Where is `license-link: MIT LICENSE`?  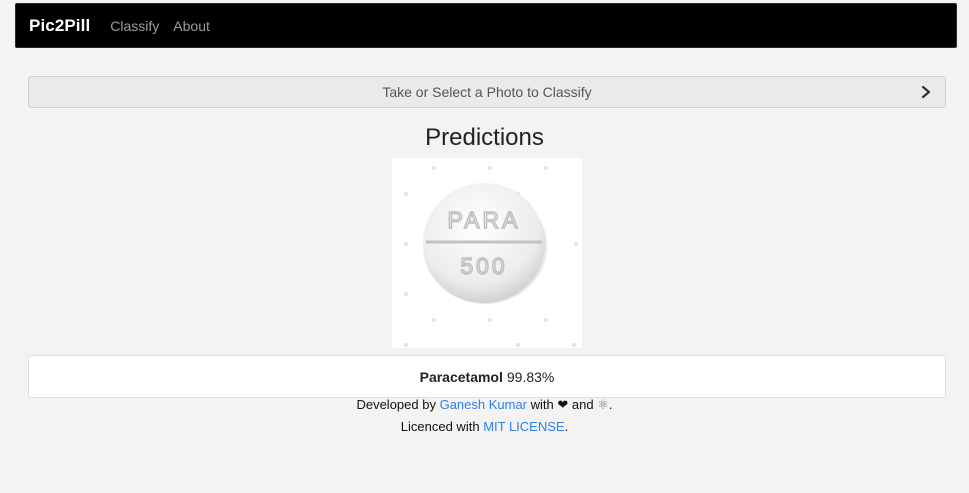
license-link: MIT LICENSE is located at coordinates (523, 426).